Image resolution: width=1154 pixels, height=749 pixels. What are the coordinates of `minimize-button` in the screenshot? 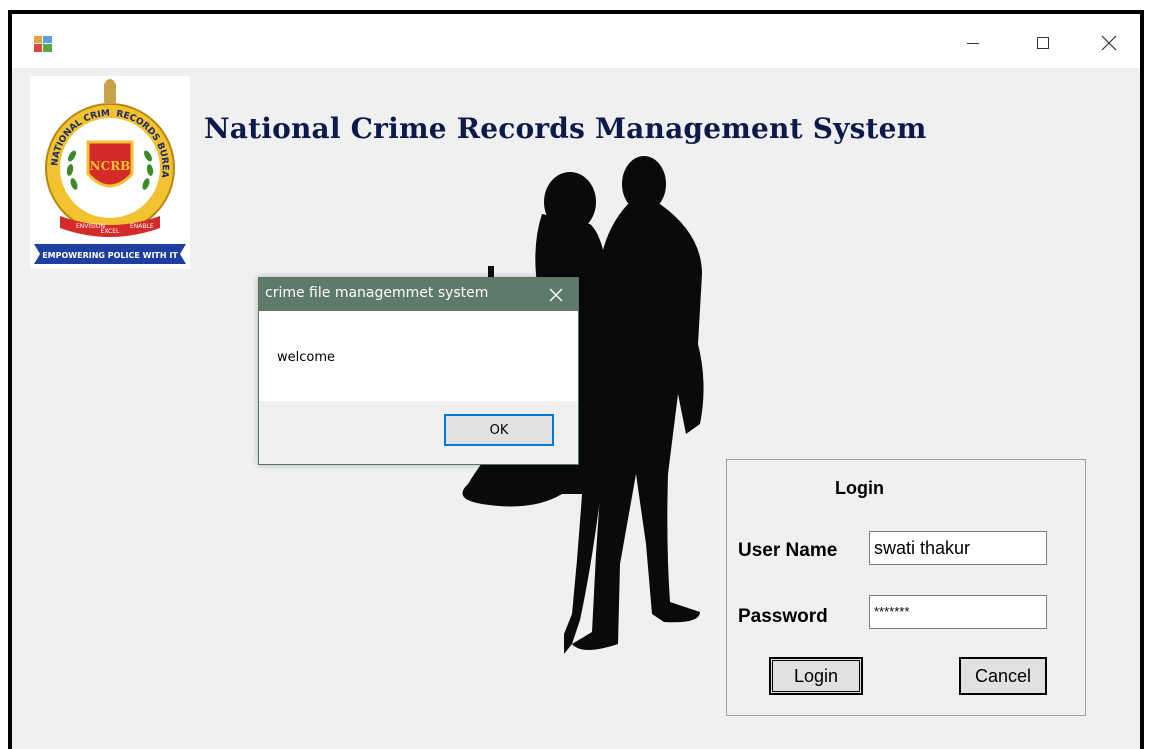 It's located at (973, 43).